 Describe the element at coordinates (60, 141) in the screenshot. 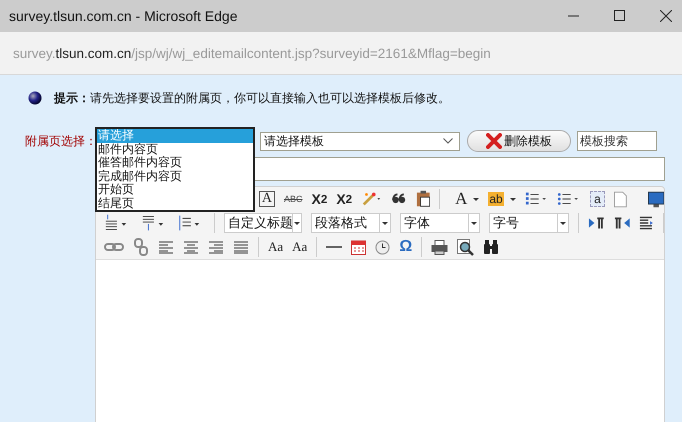

I see `field-label: 附属页选择：` at that location.